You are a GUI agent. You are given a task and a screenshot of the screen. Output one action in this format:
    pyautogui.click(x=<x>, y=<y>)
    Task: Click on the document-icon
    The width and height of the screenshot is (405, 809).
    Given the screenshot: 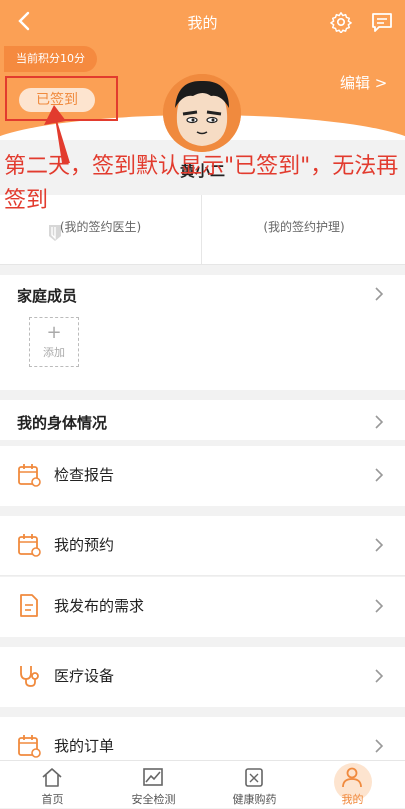 What is the action you would take?
    pyautogui.click(x=29, y=605)
    